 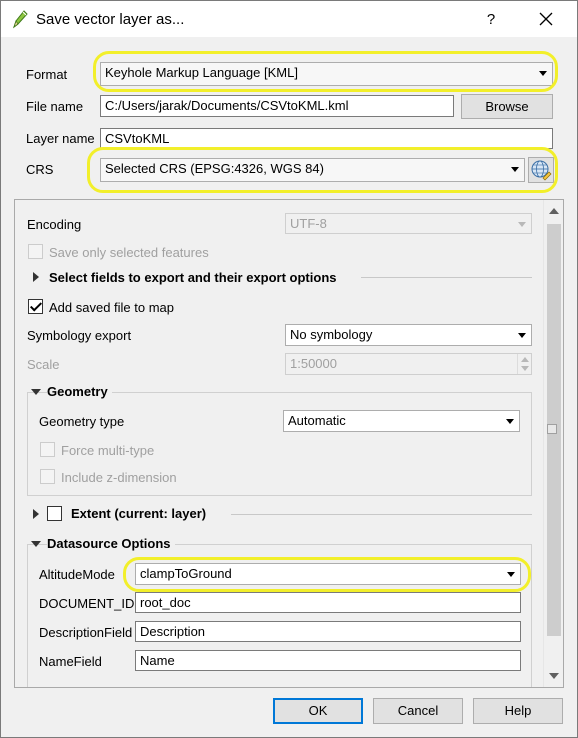 I want to click on cancel-button: Cancel, so click(x=418, y=711).